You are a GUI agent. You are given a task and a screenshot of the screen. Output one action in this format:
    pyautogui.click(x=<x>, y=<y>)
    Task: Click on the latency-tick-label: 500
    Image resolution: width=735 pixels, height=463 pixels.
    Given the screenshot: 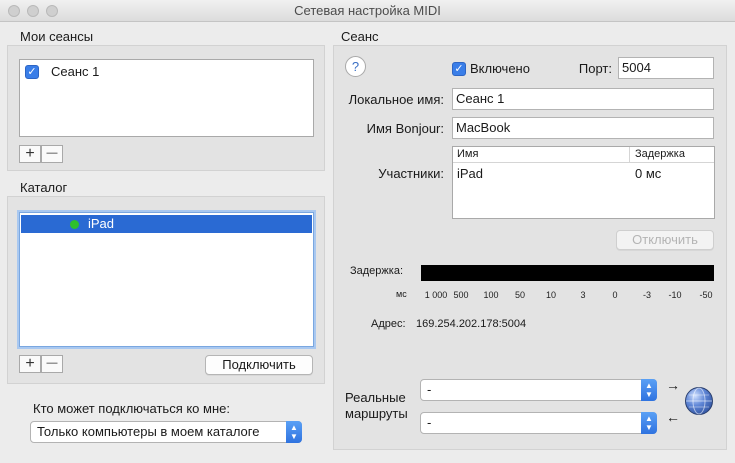 What is the action you would take?
    pyautogui.click(x=461, y=295)
    